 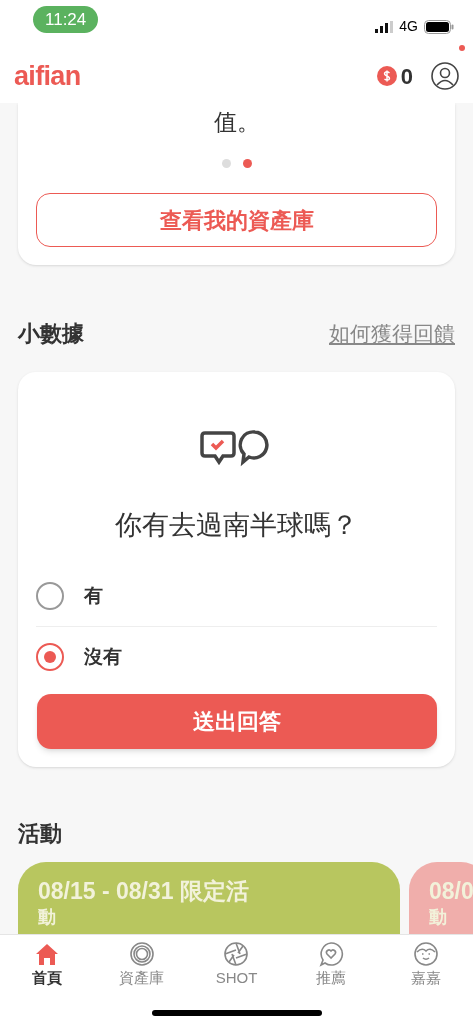 I want to click on face-icon, so click(x=425, y=954).